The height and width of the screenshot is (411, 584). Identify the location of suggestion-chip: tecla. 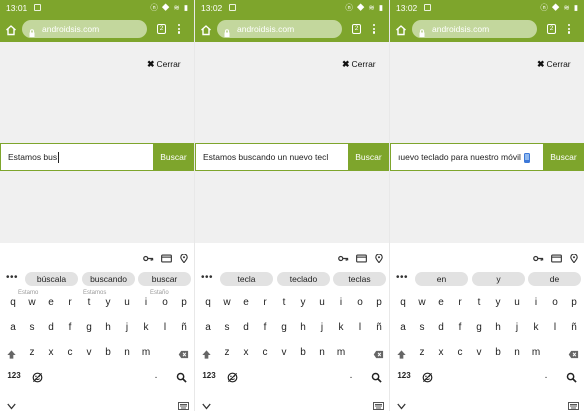
(246, 279).